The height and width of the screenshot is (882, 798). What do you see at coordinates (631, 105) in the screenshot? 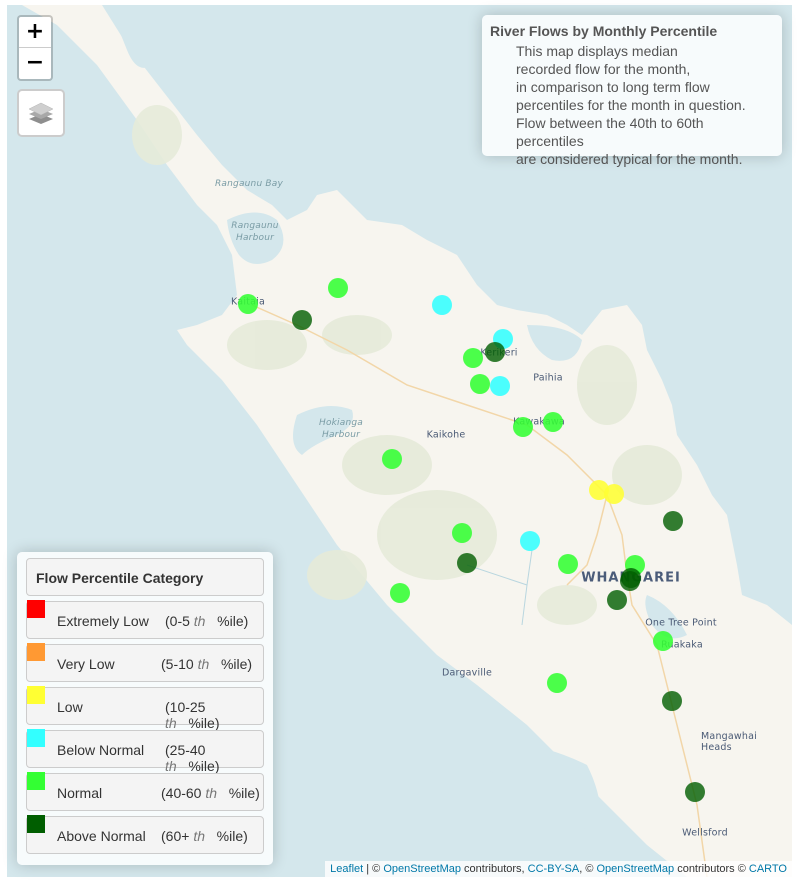
I see `info-line: percentiles for the month in question.` at bounding box center [631, 105].